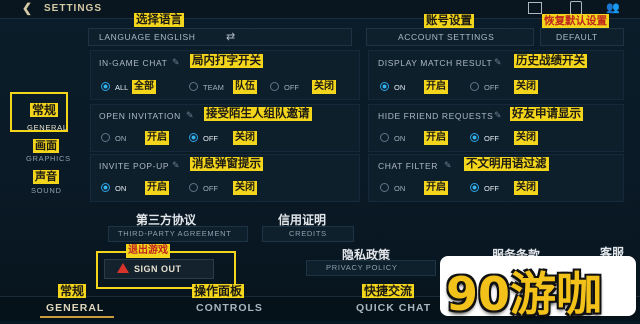 The width and height of the screenshot is (640, 324). Describe the element at coordinates (400, 188) in the screenshot. I see `filter-on-label: ON` at that location.